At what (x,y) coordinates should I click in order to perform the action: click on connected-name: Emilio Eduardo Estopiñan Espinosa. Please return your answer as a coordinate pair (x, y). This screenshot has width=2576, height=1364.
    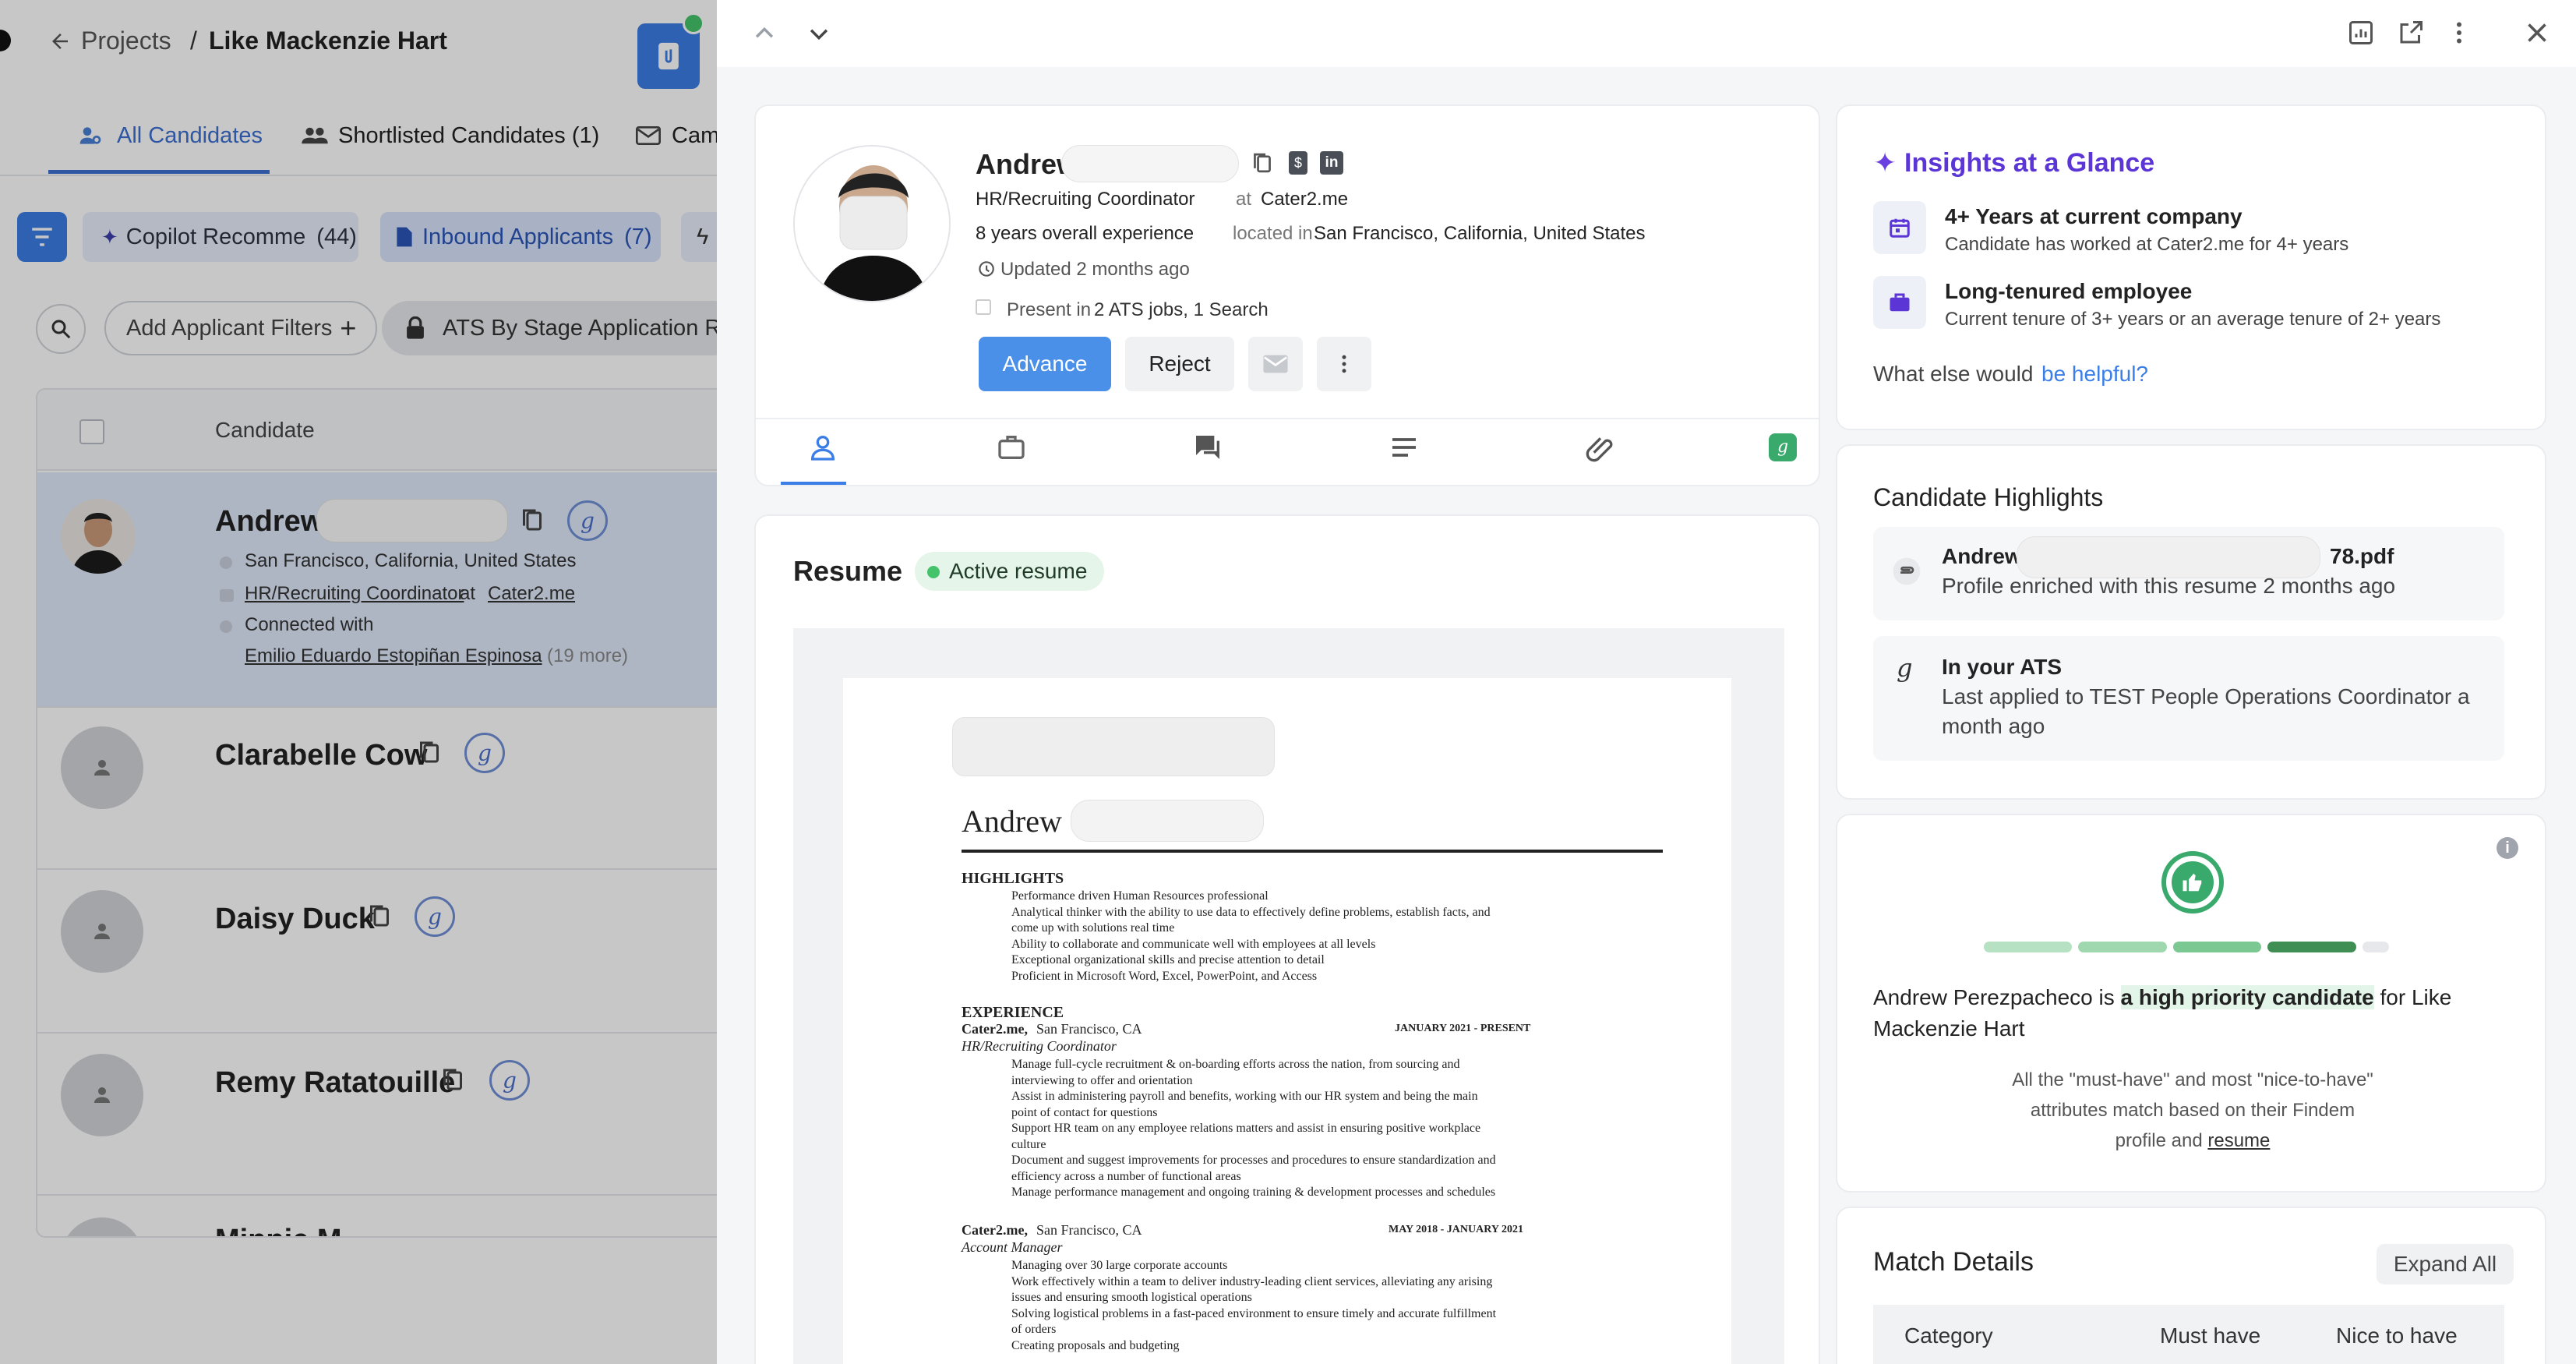
    Looking at the image, I should click on (393, 656).